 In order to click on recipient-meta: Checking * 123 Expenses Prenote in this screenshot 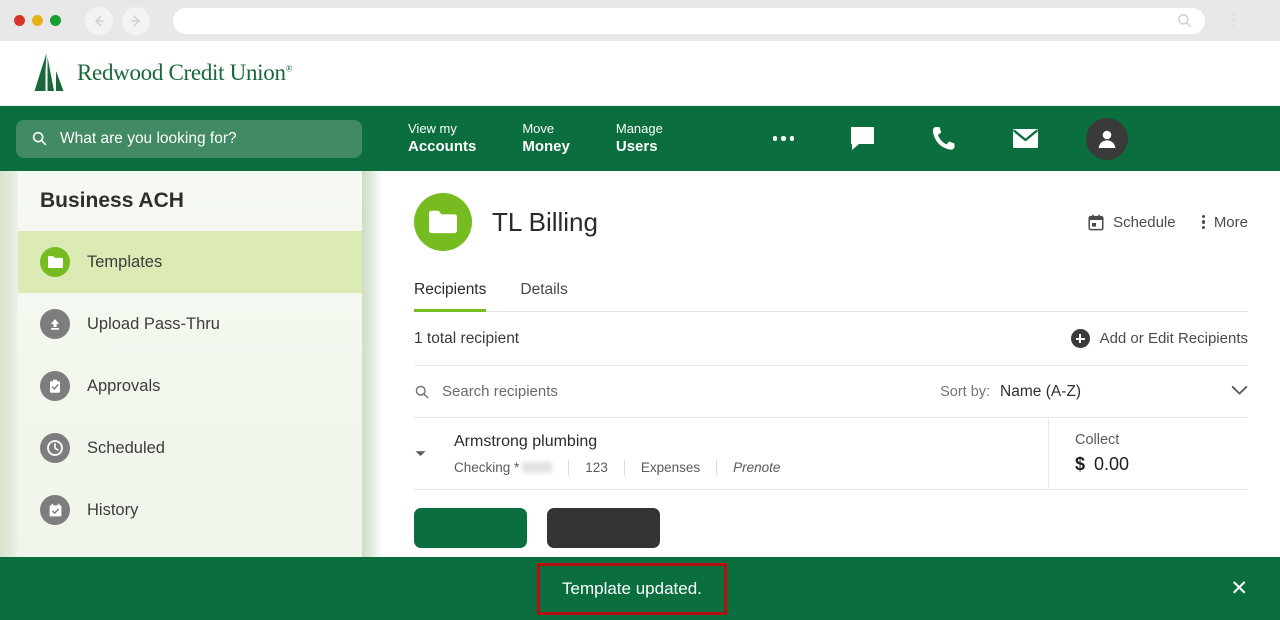, I will do `click(751, 467)`.